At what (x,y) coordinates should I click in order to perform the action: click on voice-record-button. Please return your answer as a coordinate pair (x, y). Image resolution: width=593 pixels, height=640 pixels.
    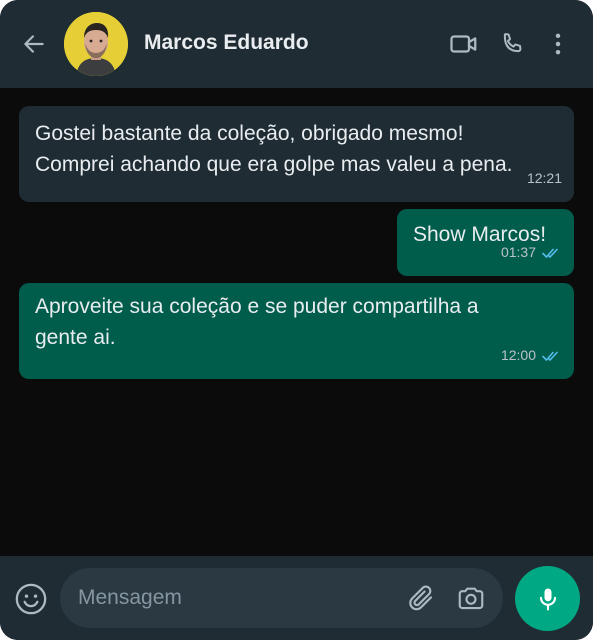
    Looking at the image, I should click on (547, 598).